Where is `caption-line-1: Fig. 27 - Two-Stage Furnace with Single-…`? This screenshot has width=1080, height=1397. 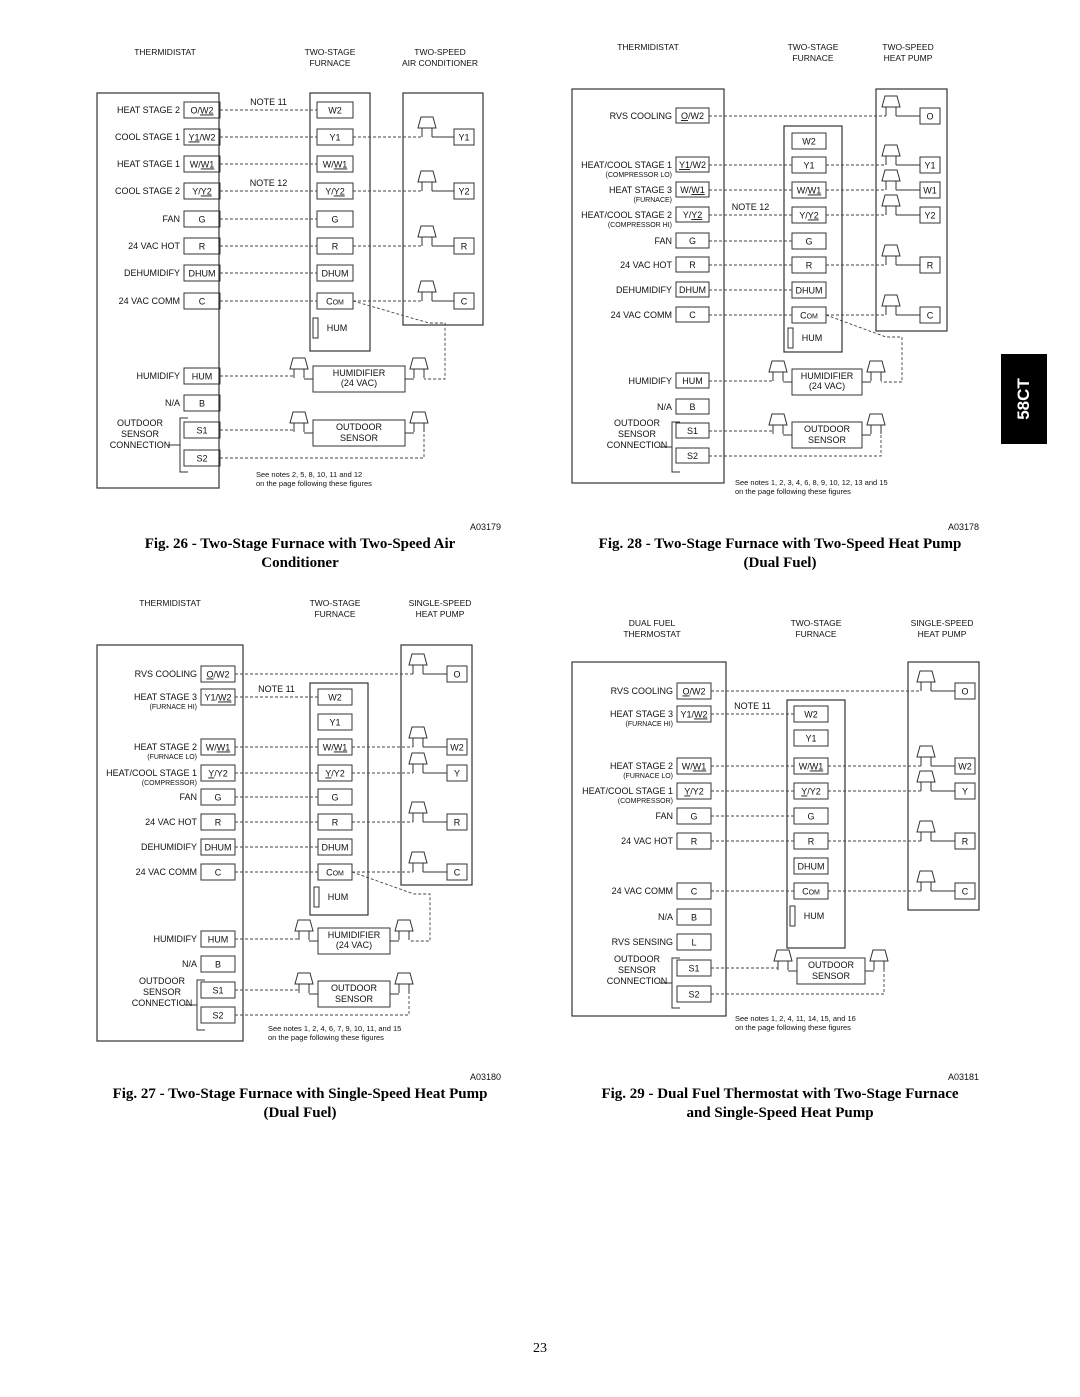 caption-line-1: Fig. 27 - Two-Stage Furnace with Single-… is located at coordinates (300, 1094).